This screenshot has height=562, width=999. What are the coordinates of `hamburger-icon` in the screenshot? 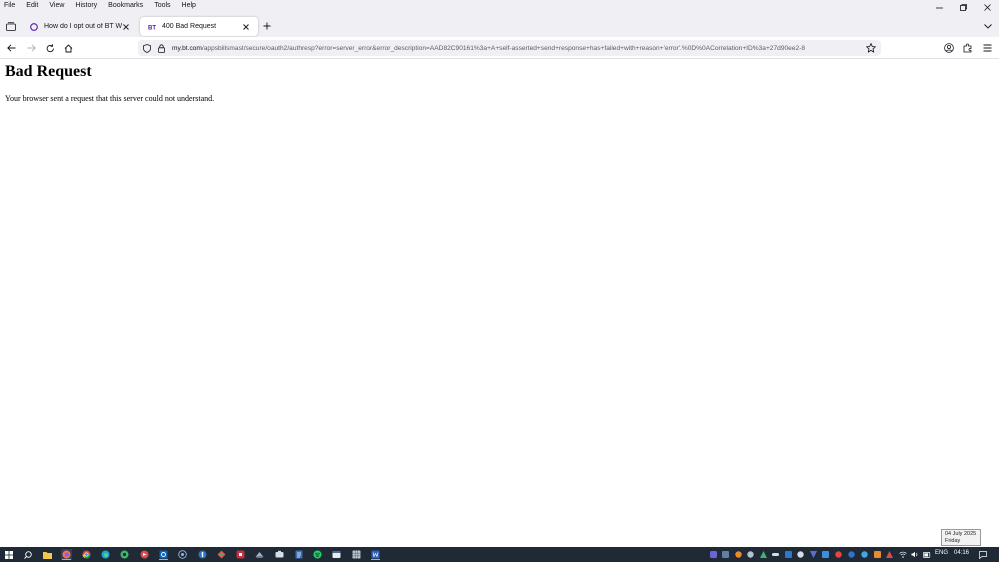 It's located at (987, 48).